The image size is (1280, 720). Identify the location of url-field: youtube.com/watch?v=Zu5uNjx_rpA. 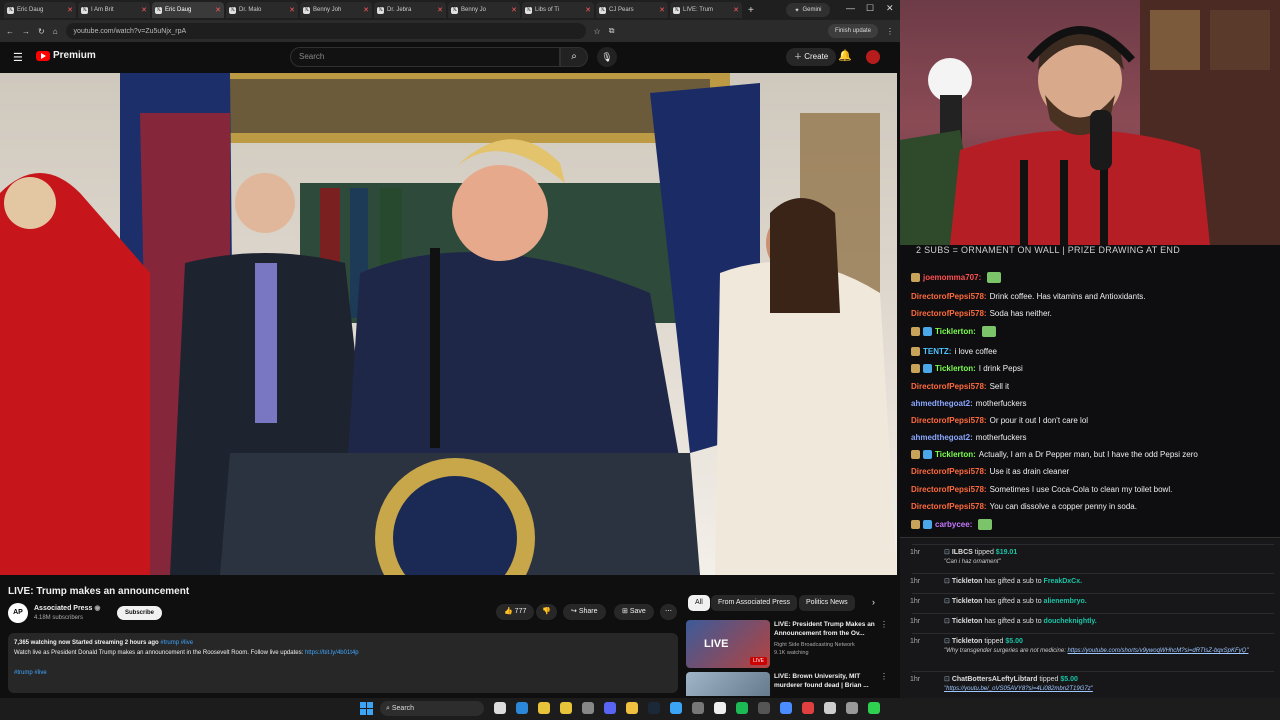
(325, 31).